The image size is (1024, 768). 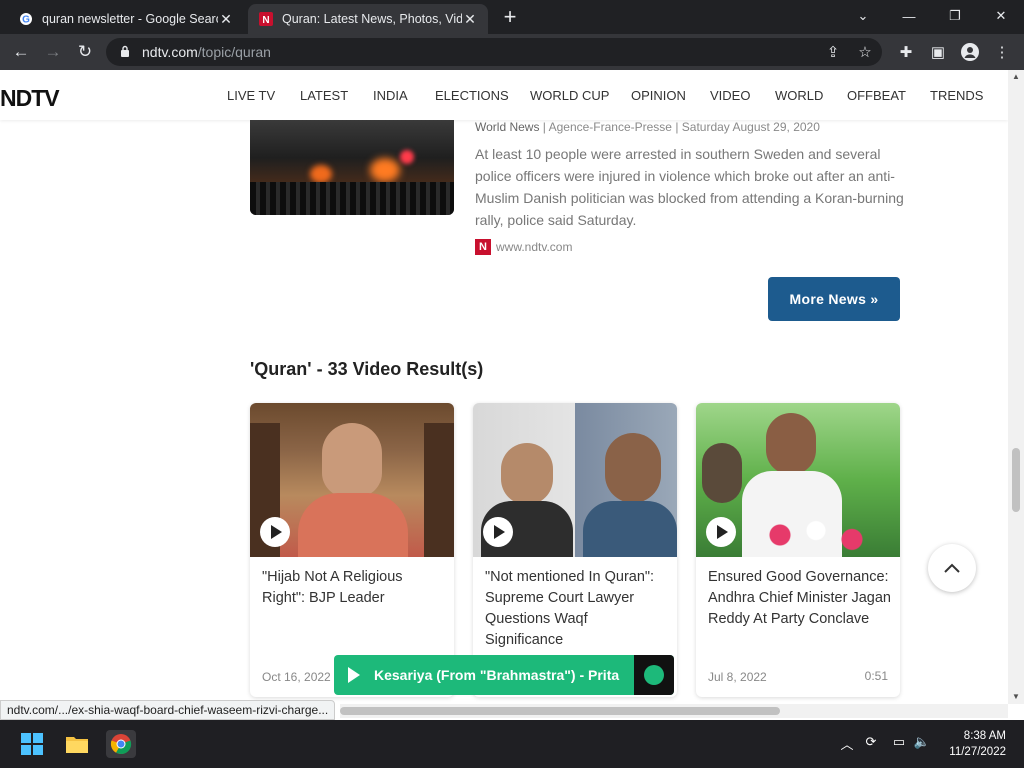 I want to click on side-panel-icon: ▣, so click(x=938, y=52).